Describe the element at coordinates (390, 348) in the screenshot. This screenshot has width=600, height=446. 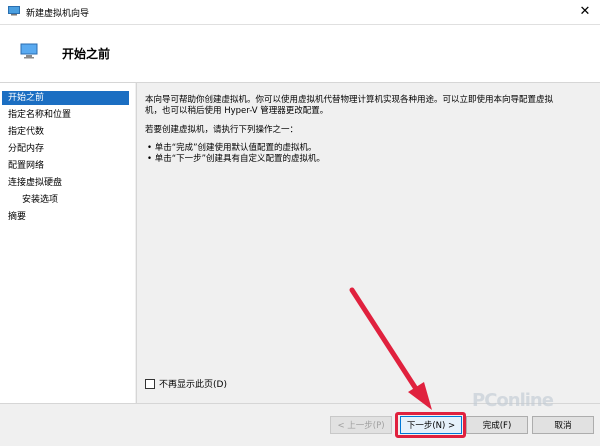
I see `pointer-arrow-icon` at that location.